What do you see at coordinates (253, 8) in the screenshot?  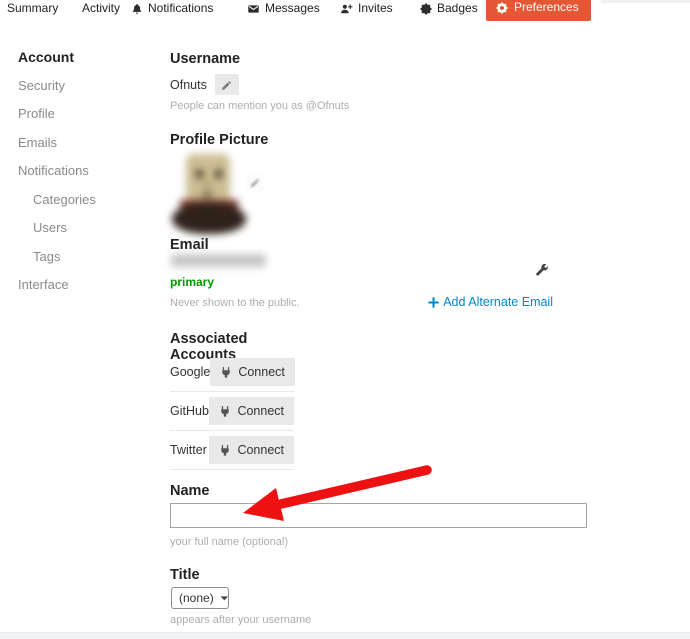 I see `envelope-icon` at bounding box center [253, 8].